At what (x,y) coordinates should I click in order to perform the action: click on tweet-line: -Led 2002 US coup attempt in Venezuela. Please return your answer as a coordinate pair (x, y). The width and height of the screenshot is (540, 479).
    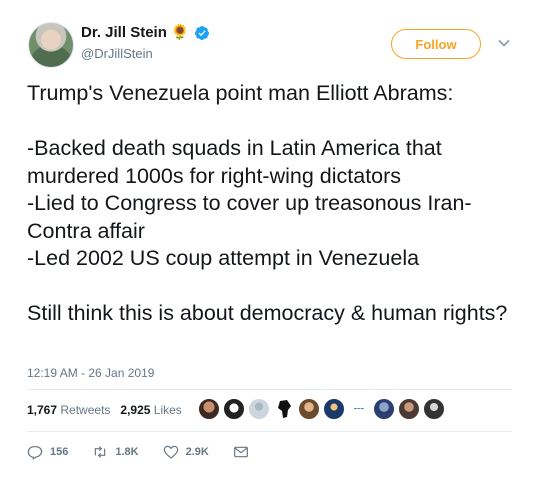
    Looking at the image, I should click on (223, 258).